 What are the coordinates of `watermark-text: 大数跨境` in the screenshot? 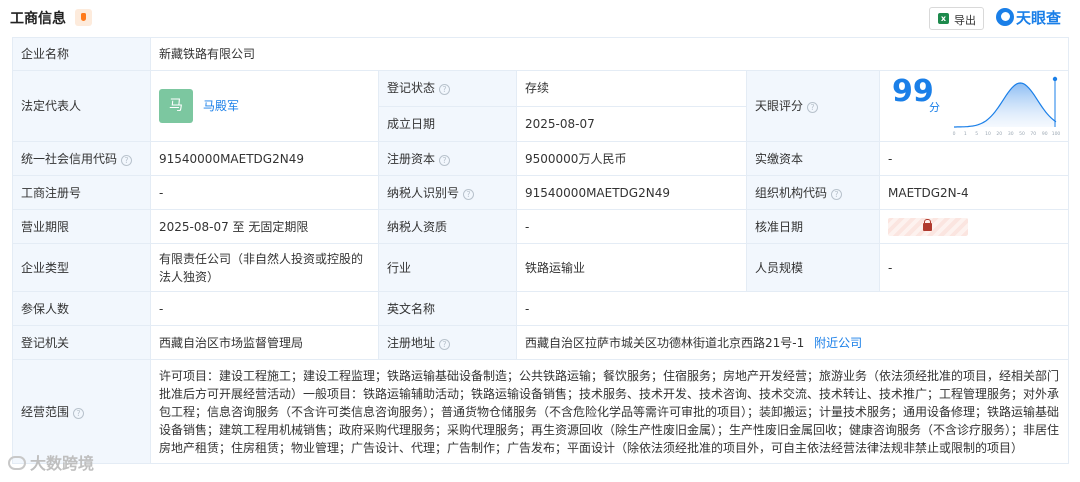 It's located at (62, 463).